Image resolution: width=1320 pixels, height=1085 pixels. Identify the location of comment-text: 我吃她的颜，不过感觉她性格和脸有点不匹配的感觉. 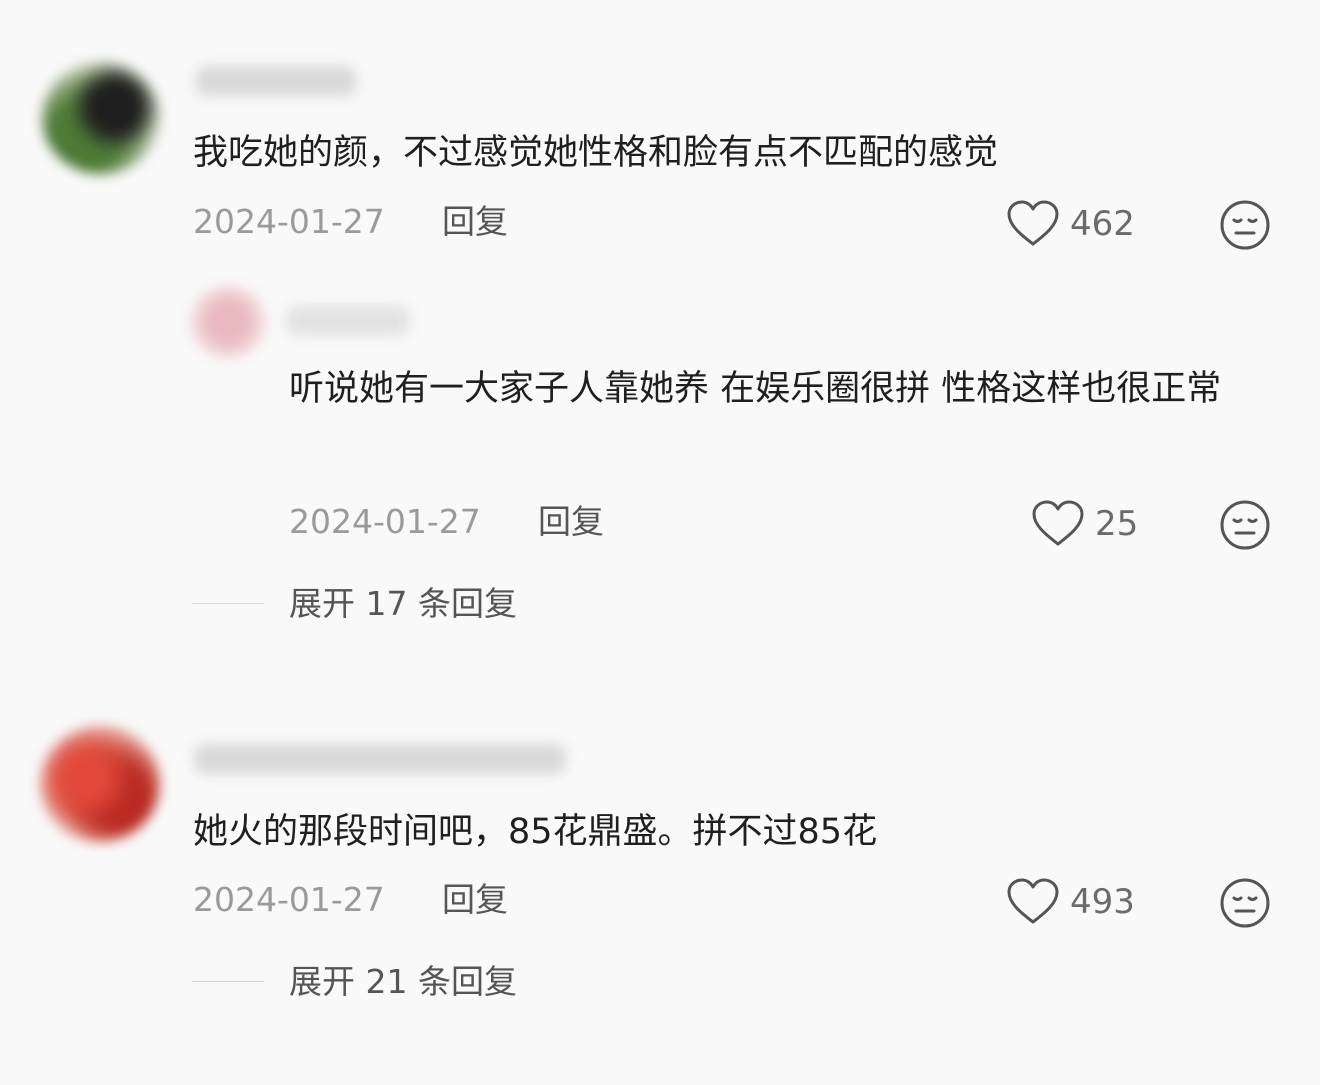
(596, 153).